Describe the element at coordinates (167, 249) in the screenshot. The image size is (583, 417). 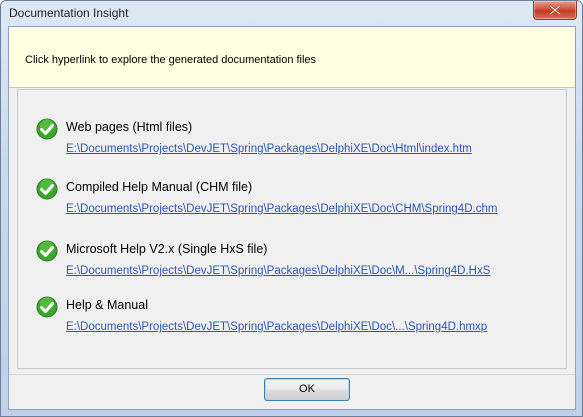
I see `result-item-title: Microsoft Help V2.x (Single HxS file)` at that location.